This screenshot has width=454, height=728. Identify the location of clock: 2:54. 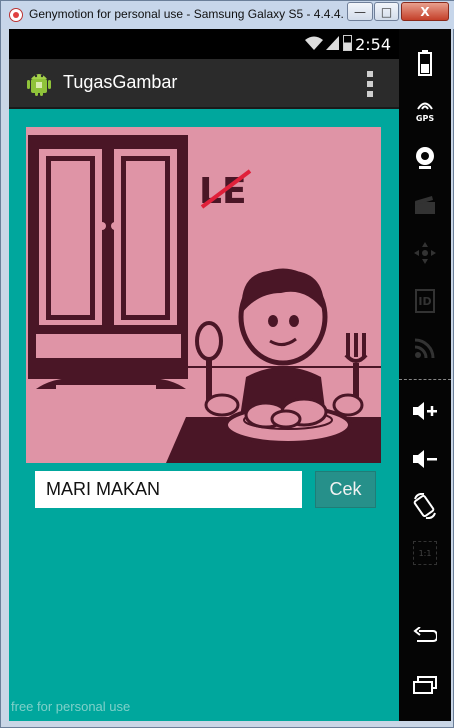
(373, 44).